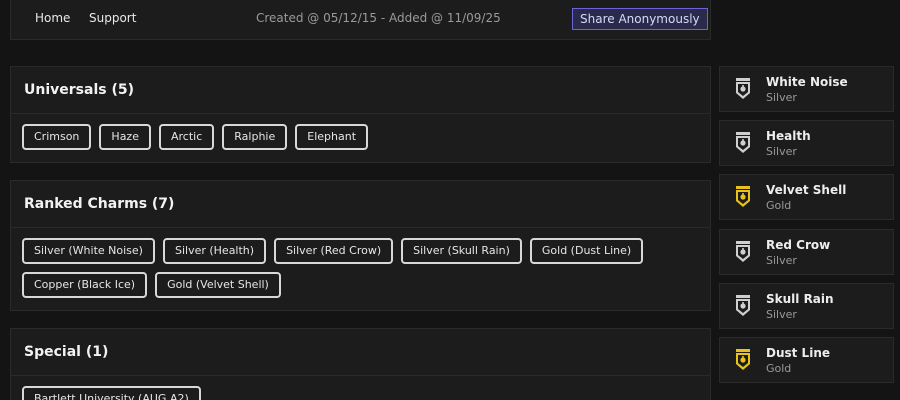 The image size is (900, 400). I want to click on universal-chip: Arctic, so click(186, 137).